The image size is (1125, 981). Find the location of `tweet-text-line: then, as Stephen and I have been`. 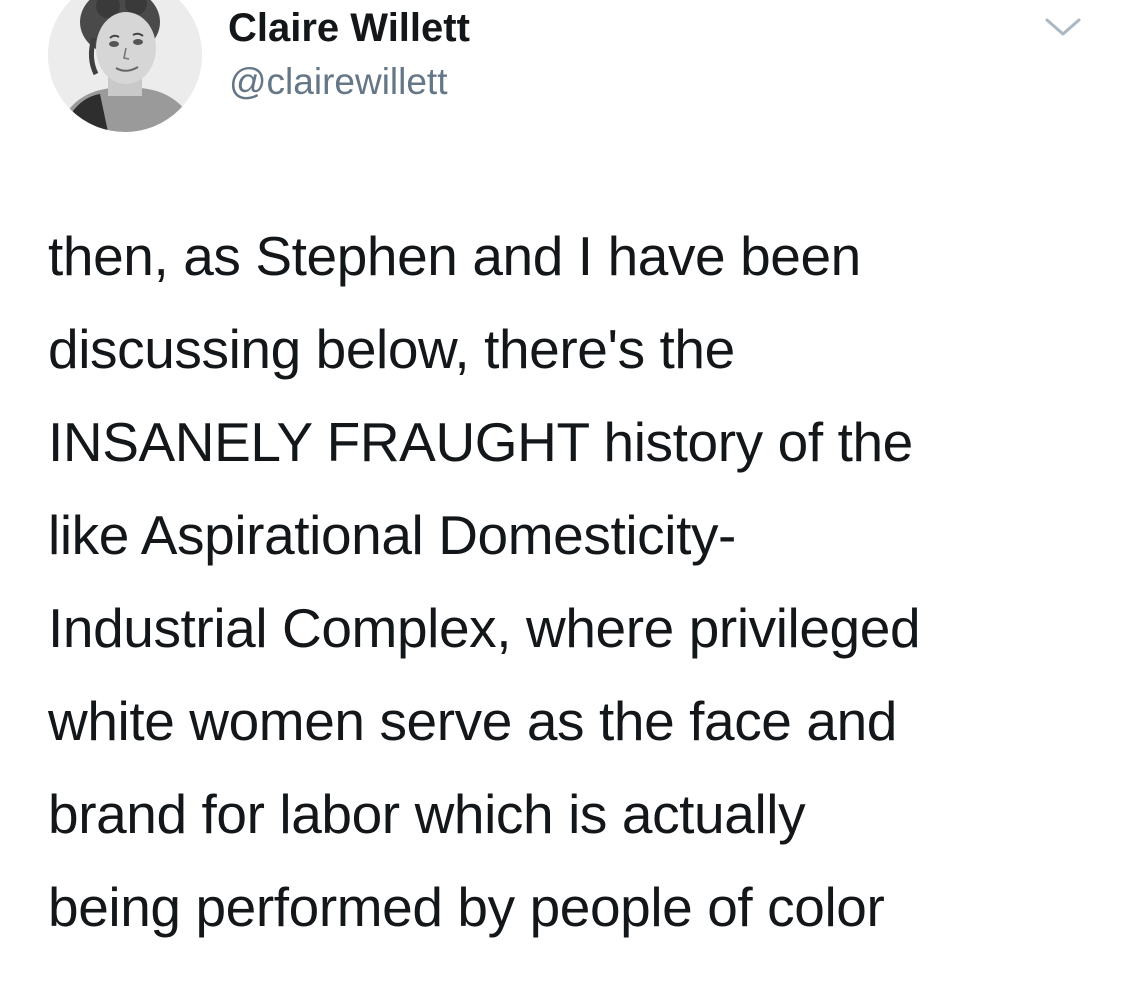

tweet-text-line: then, as Stephen and I have been is located at coordinates (454, 256).